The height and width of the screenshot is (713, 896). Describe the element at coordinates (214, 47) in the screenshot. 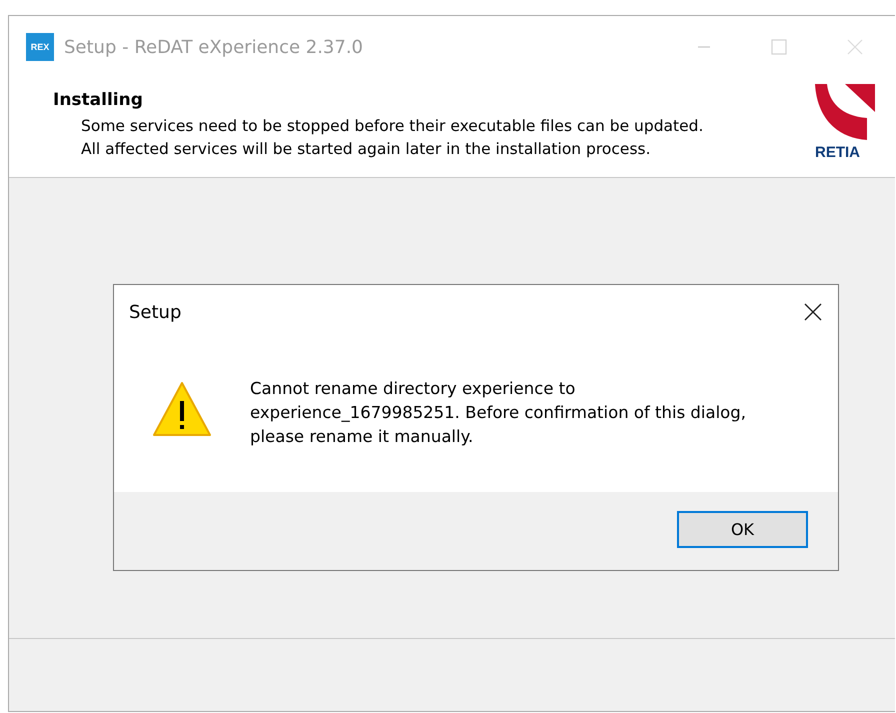

I see `window-title: Setup - ReDAT eXperience 2.37.0` at that location.